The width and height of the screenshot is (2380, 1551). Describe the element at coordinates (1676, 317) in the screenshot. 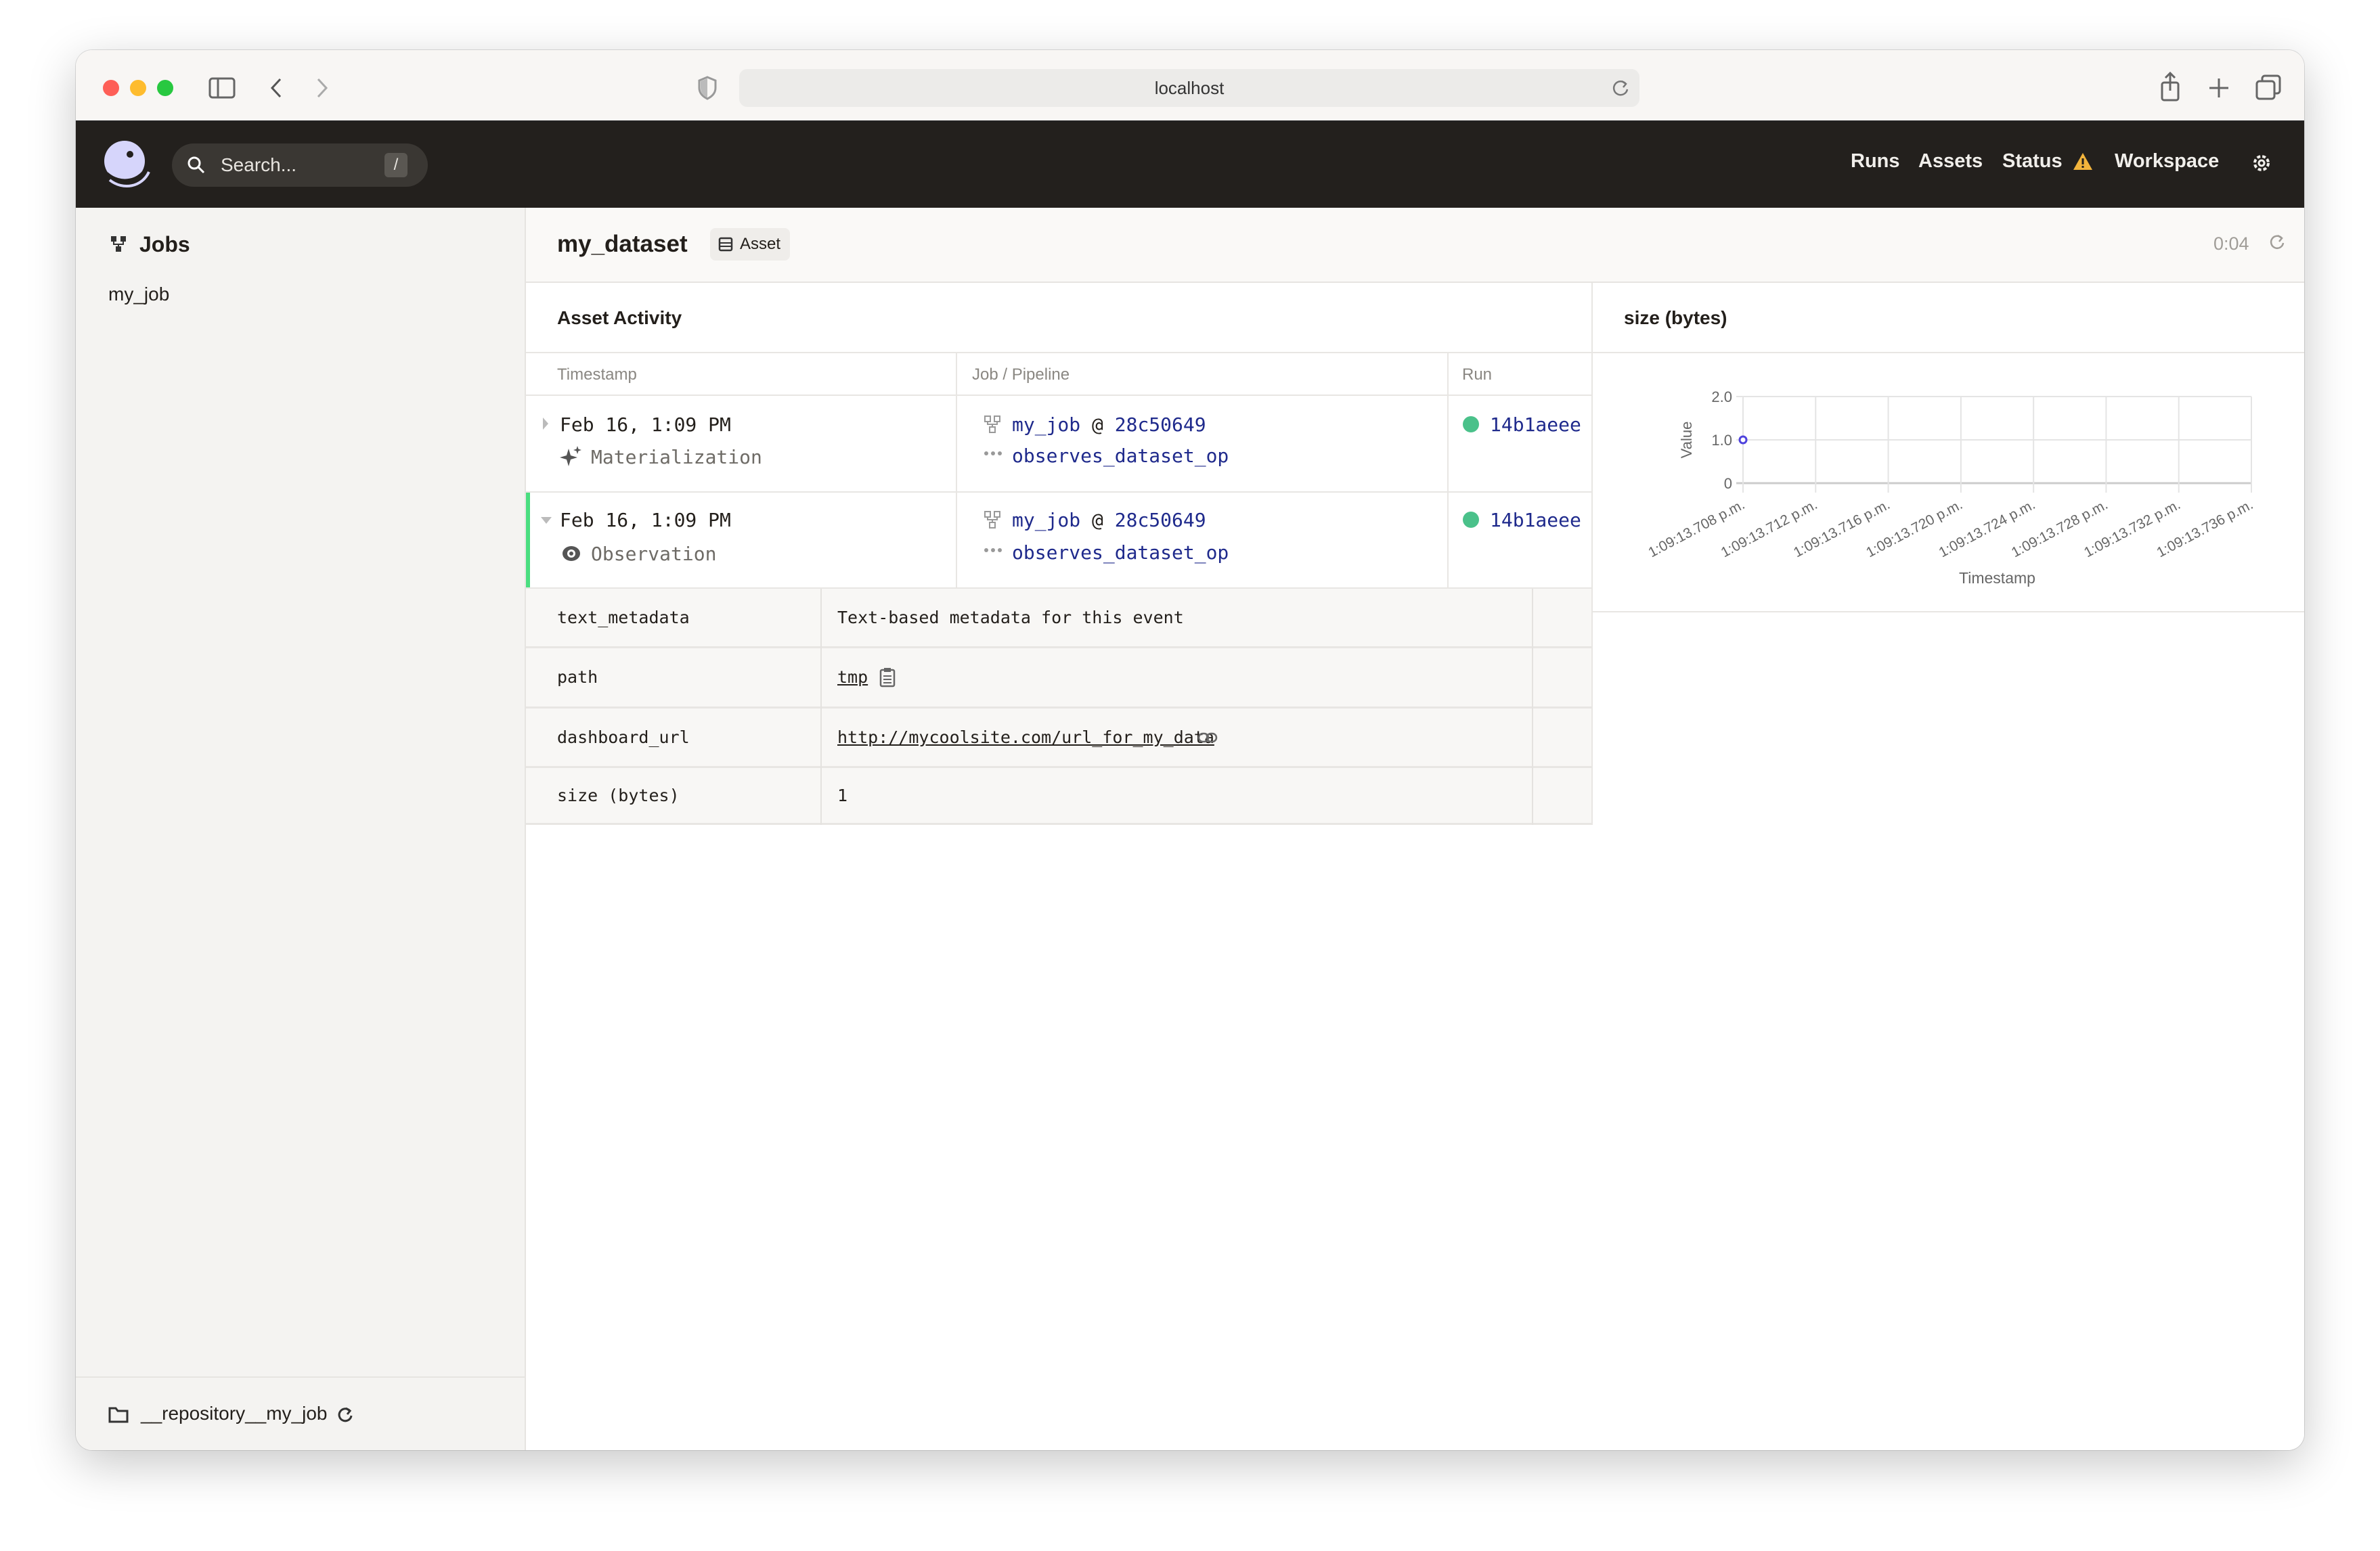

I see `chart-title: size (bytes)` at that location.